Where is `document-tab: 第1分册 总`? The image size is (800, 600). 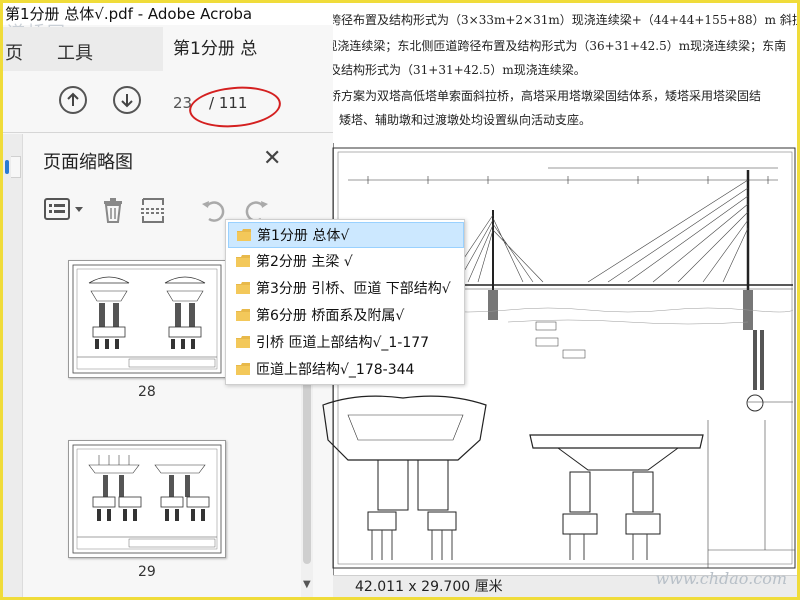 document-tab: 第1分册 总 is located at coordinates (248, 49).